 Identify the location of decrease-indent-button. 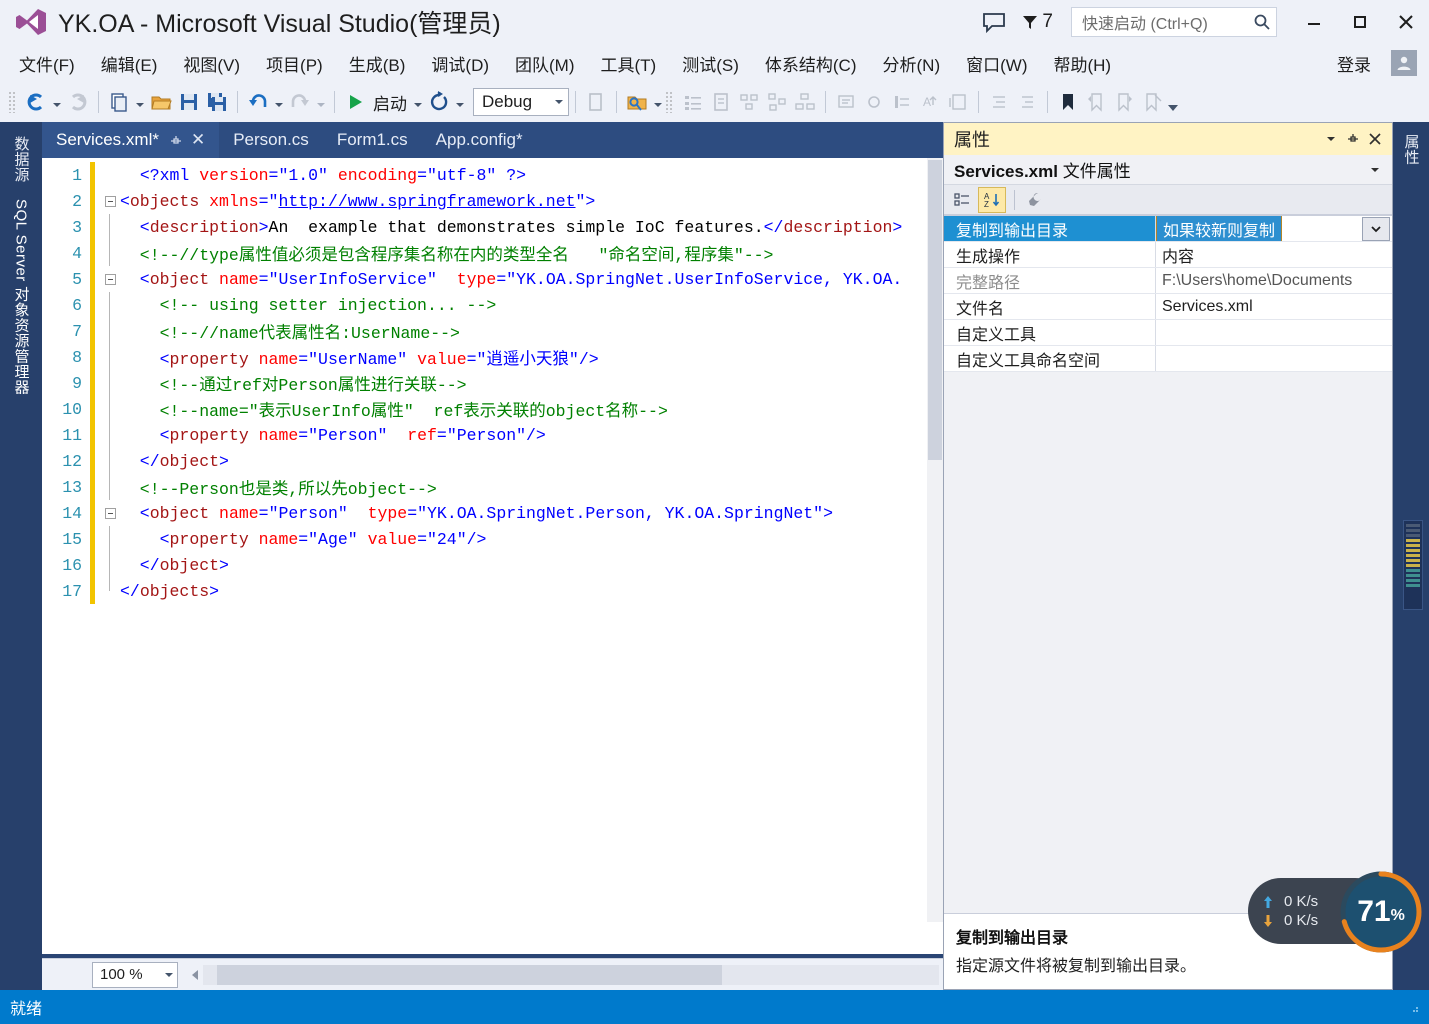
(902, 102).